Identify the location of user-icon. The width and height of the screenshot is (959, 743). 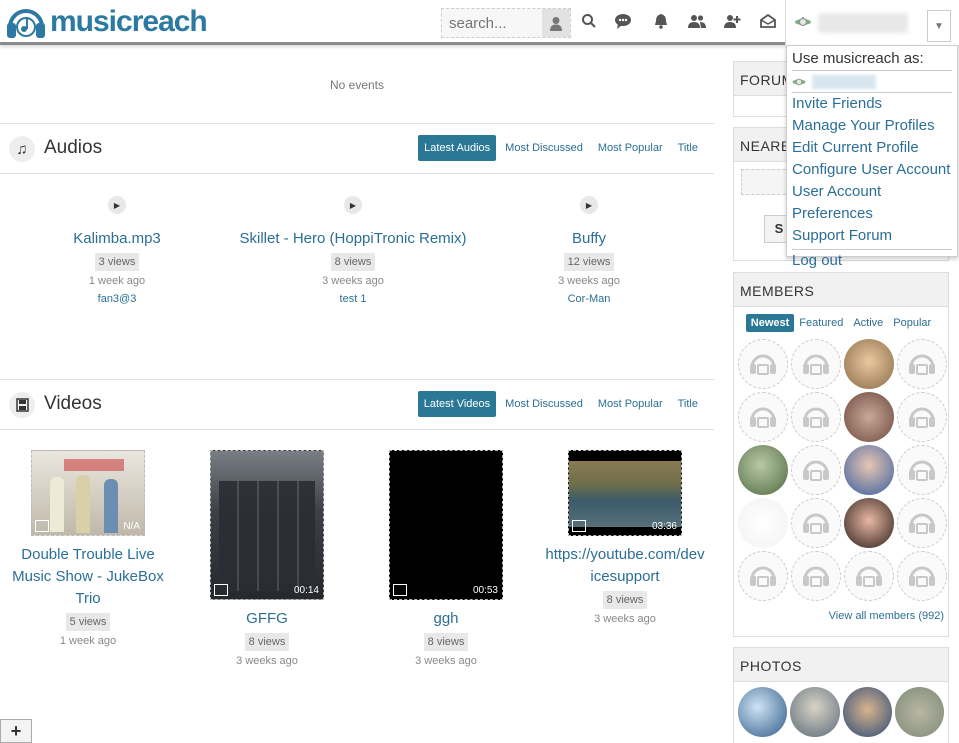
(556, 23).